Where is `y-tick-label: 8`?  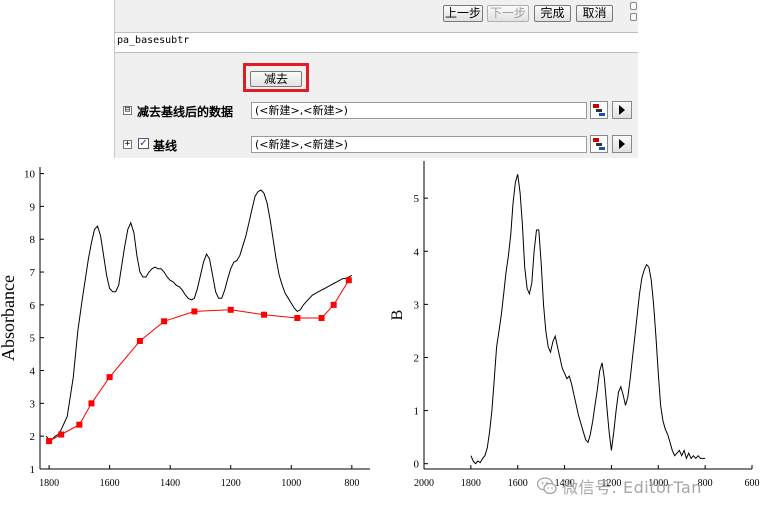 y-tick-label: 8 is located at coordinates (33, 240).